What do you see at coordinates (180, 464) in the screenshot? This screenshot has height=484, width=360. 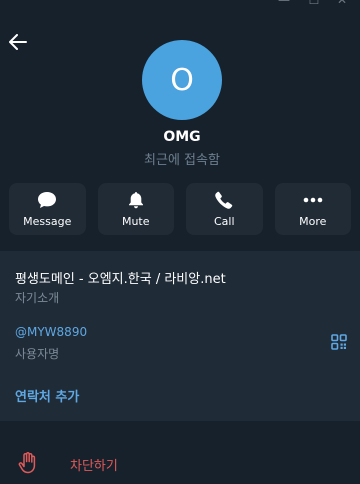 I see `block-user-button: 차단하기` at bounding box center [180, 464].